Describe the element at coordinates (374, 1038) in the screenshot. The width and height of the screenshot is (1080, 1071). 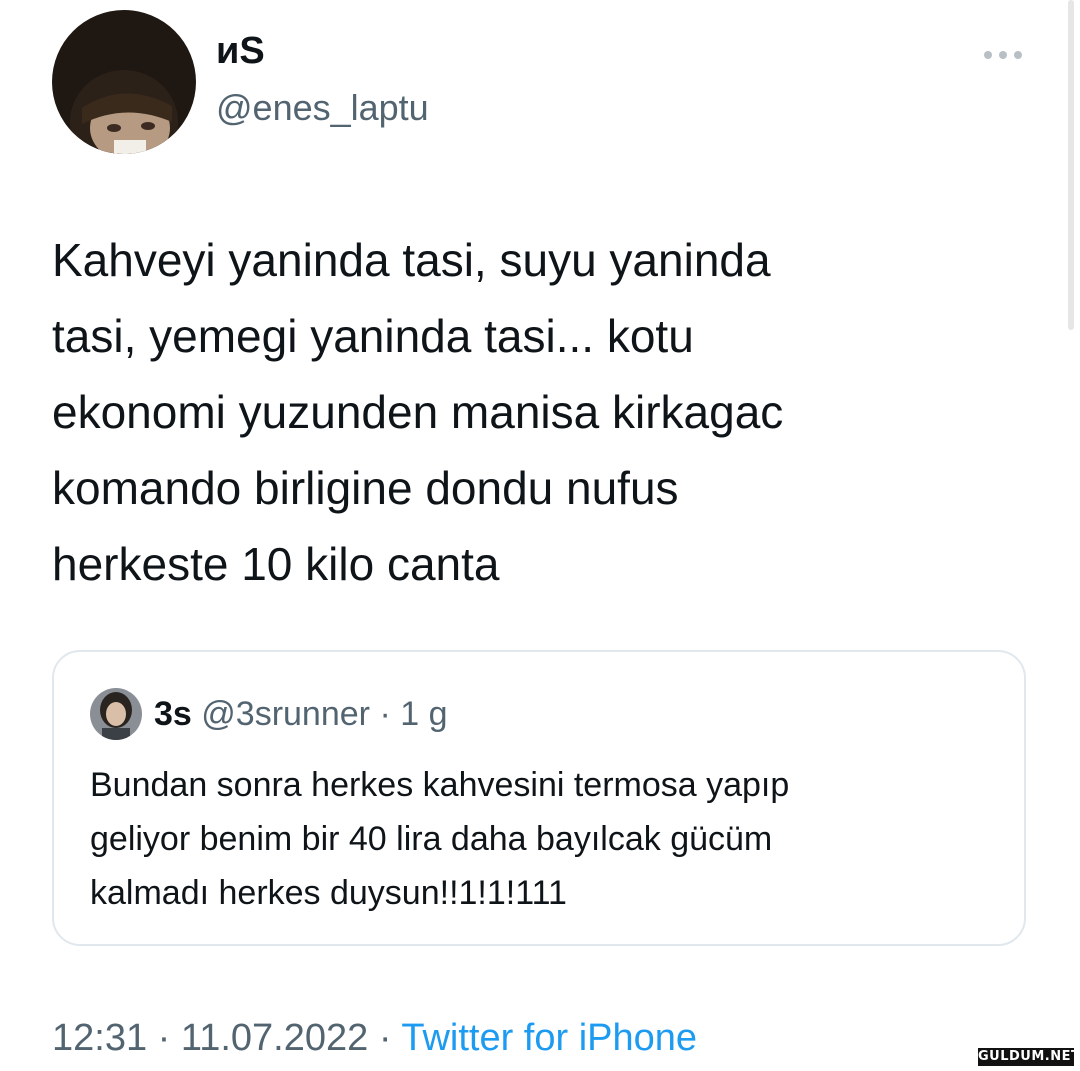
I see `tweet-meta: 12:31 · 11.07.2022 · Twitter for iPhone` at that location.